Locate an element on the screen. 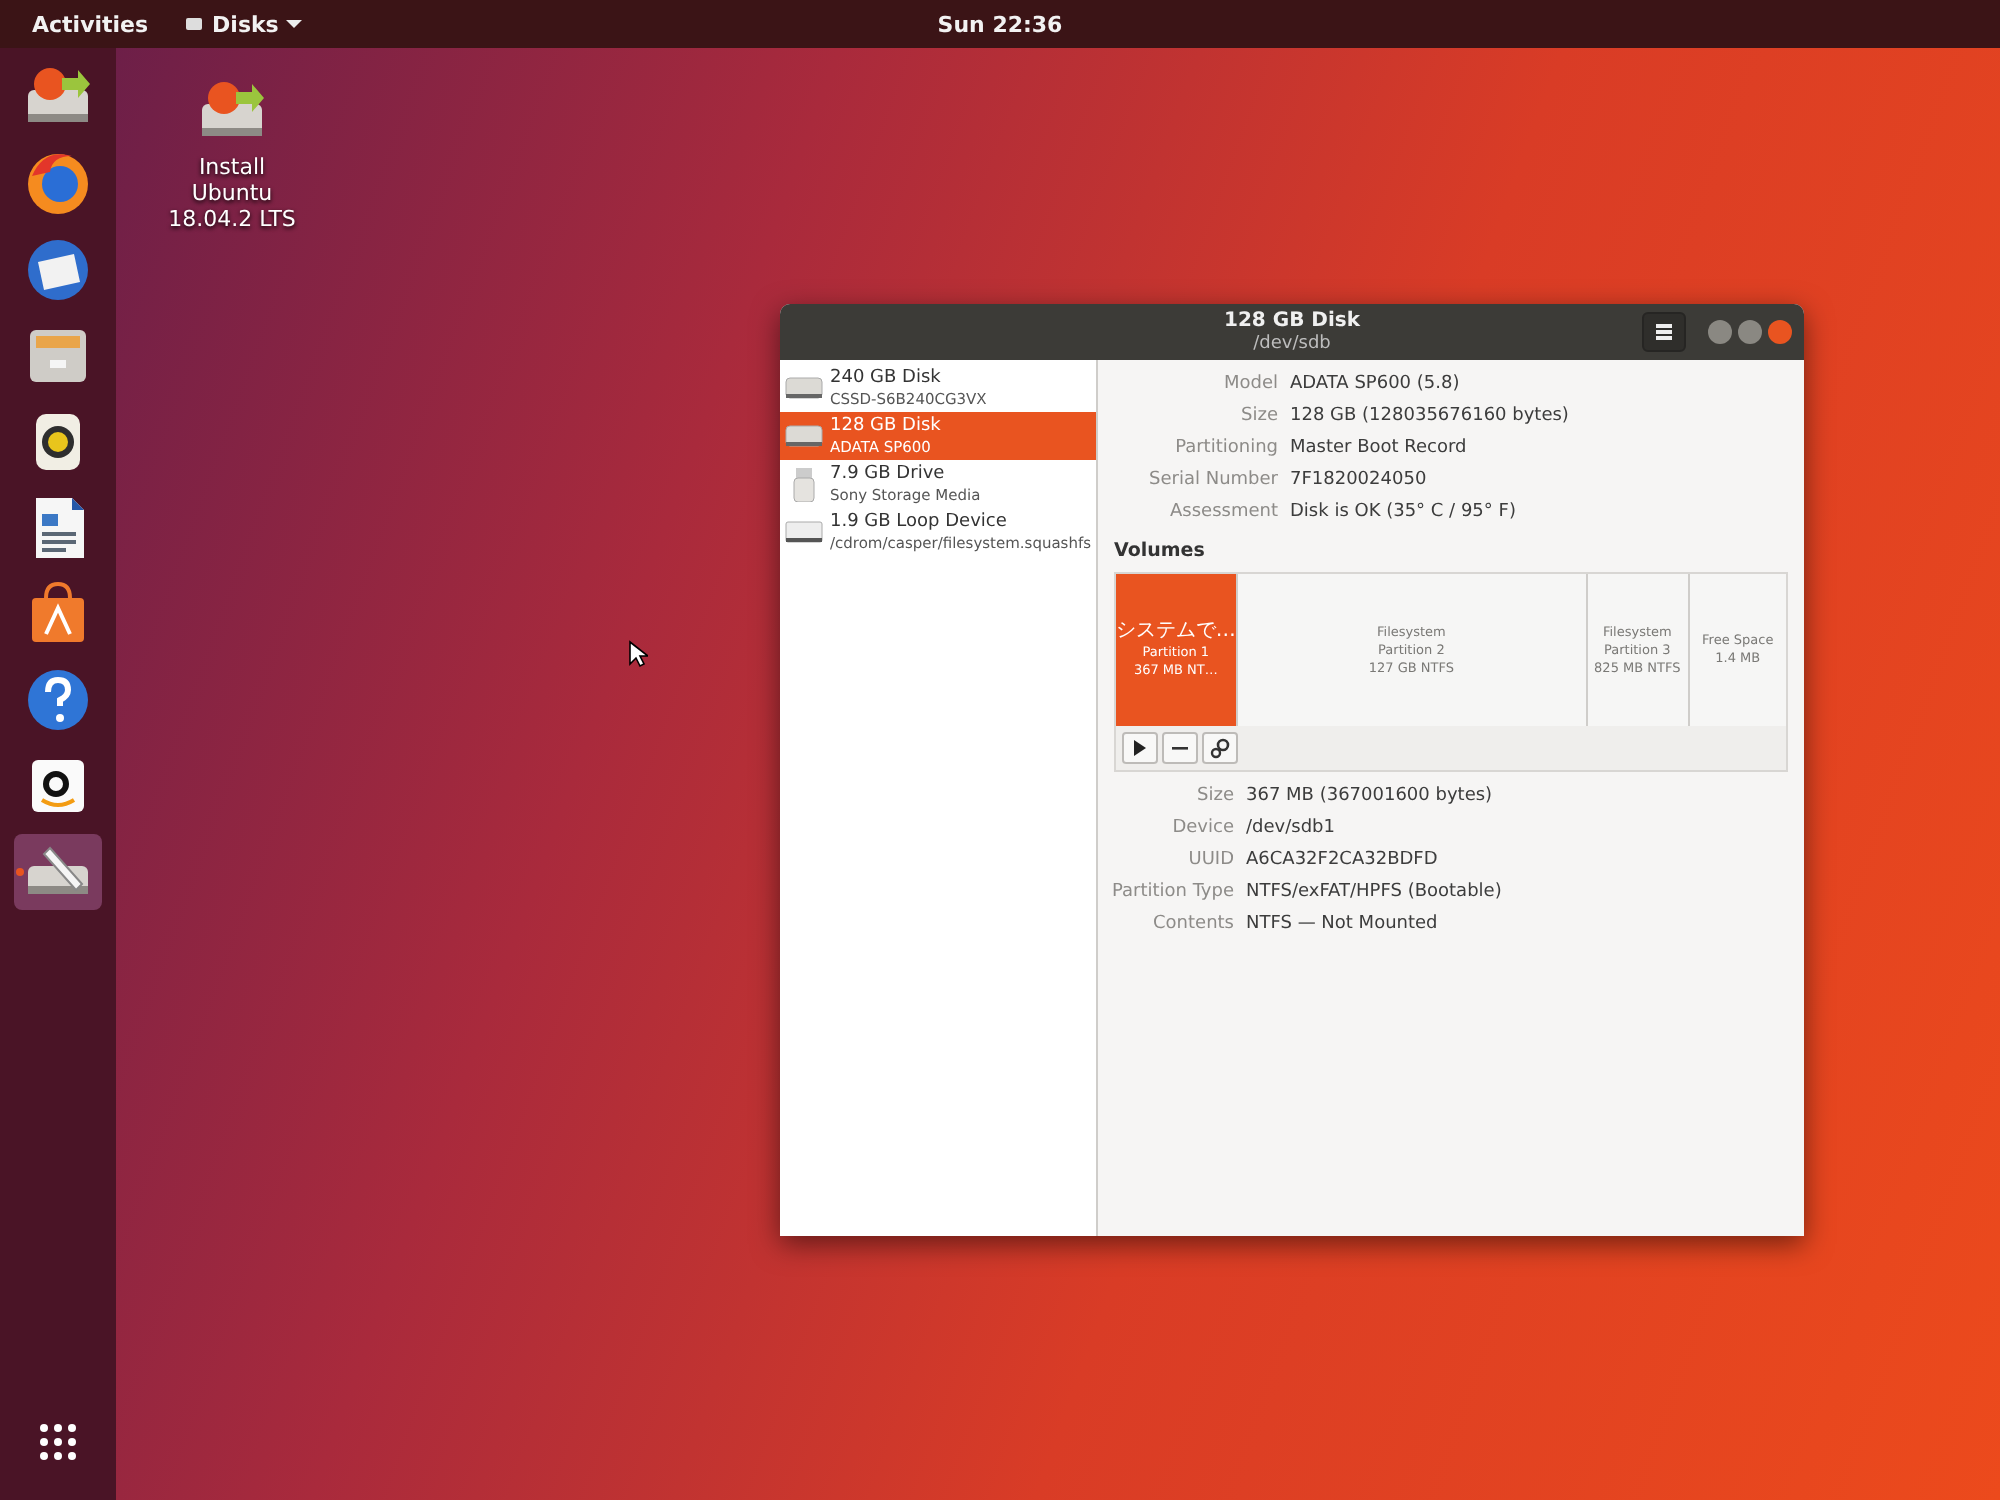 The height and width of the screenshot is (1500, 2000). section-heading: Volumes is located at coordinates (1160, 551).